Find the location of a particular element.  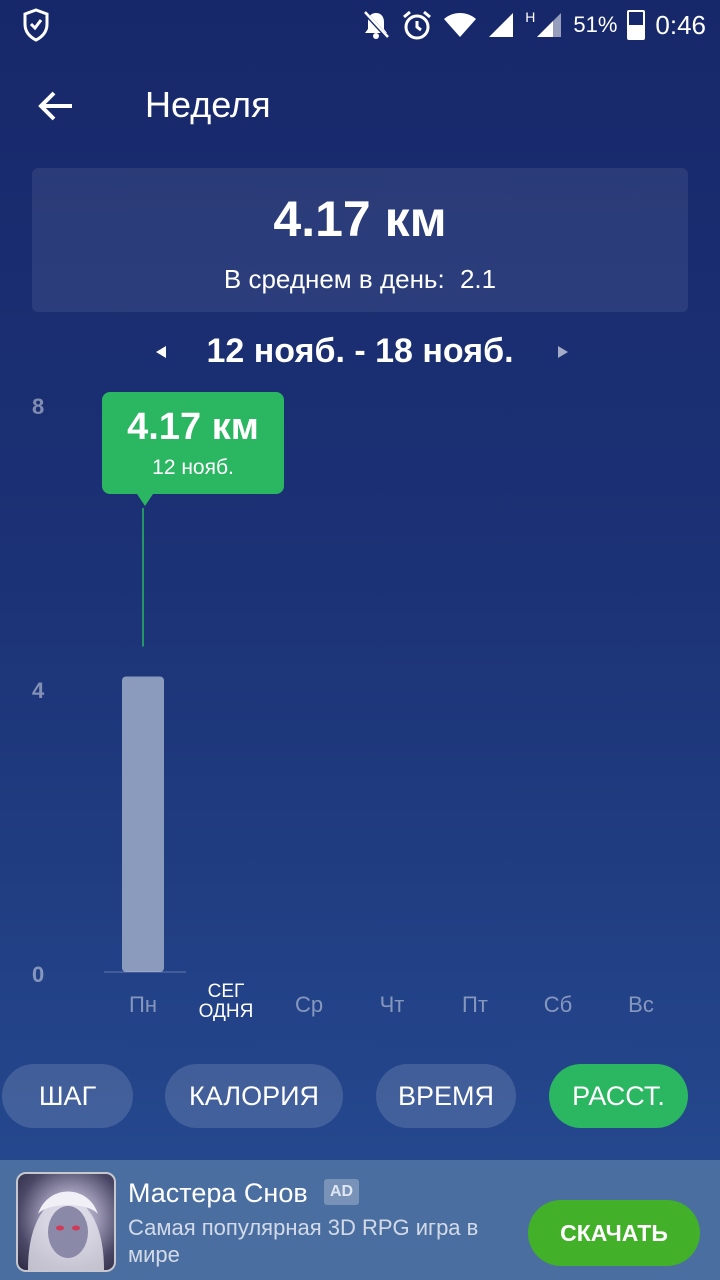

x-tick-label: Пт is located at coordinates (475, 1004).